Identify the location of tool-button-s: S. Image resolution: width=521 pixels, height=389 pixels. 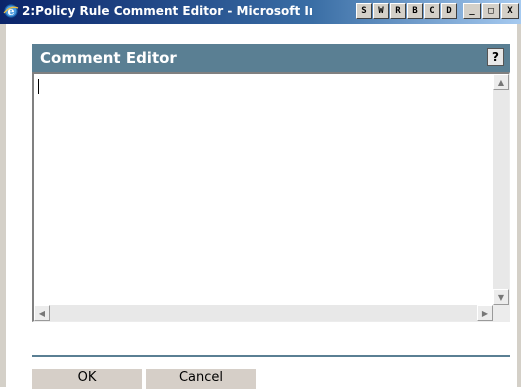
(364, 11).